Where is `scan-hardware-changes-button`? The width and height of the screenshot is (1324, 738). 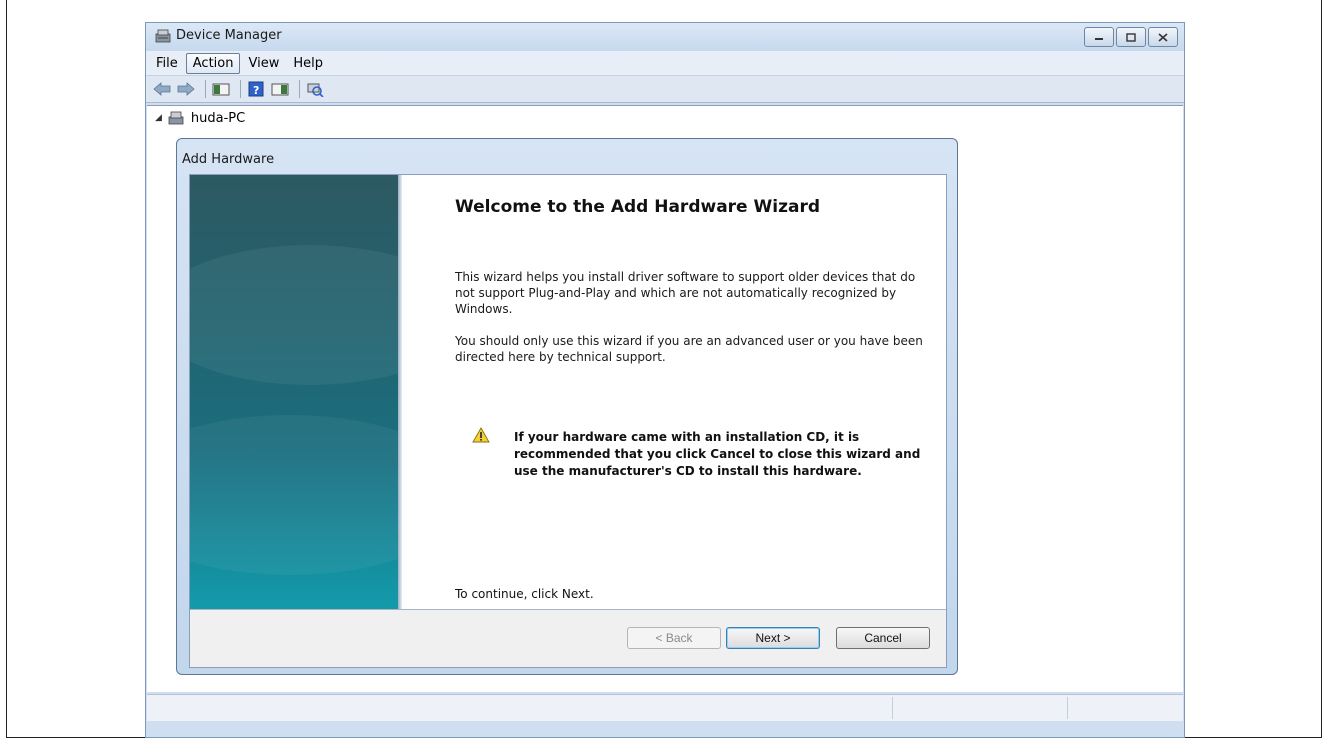 scan-hardware-changes-button is located at coordinates (315, 89).